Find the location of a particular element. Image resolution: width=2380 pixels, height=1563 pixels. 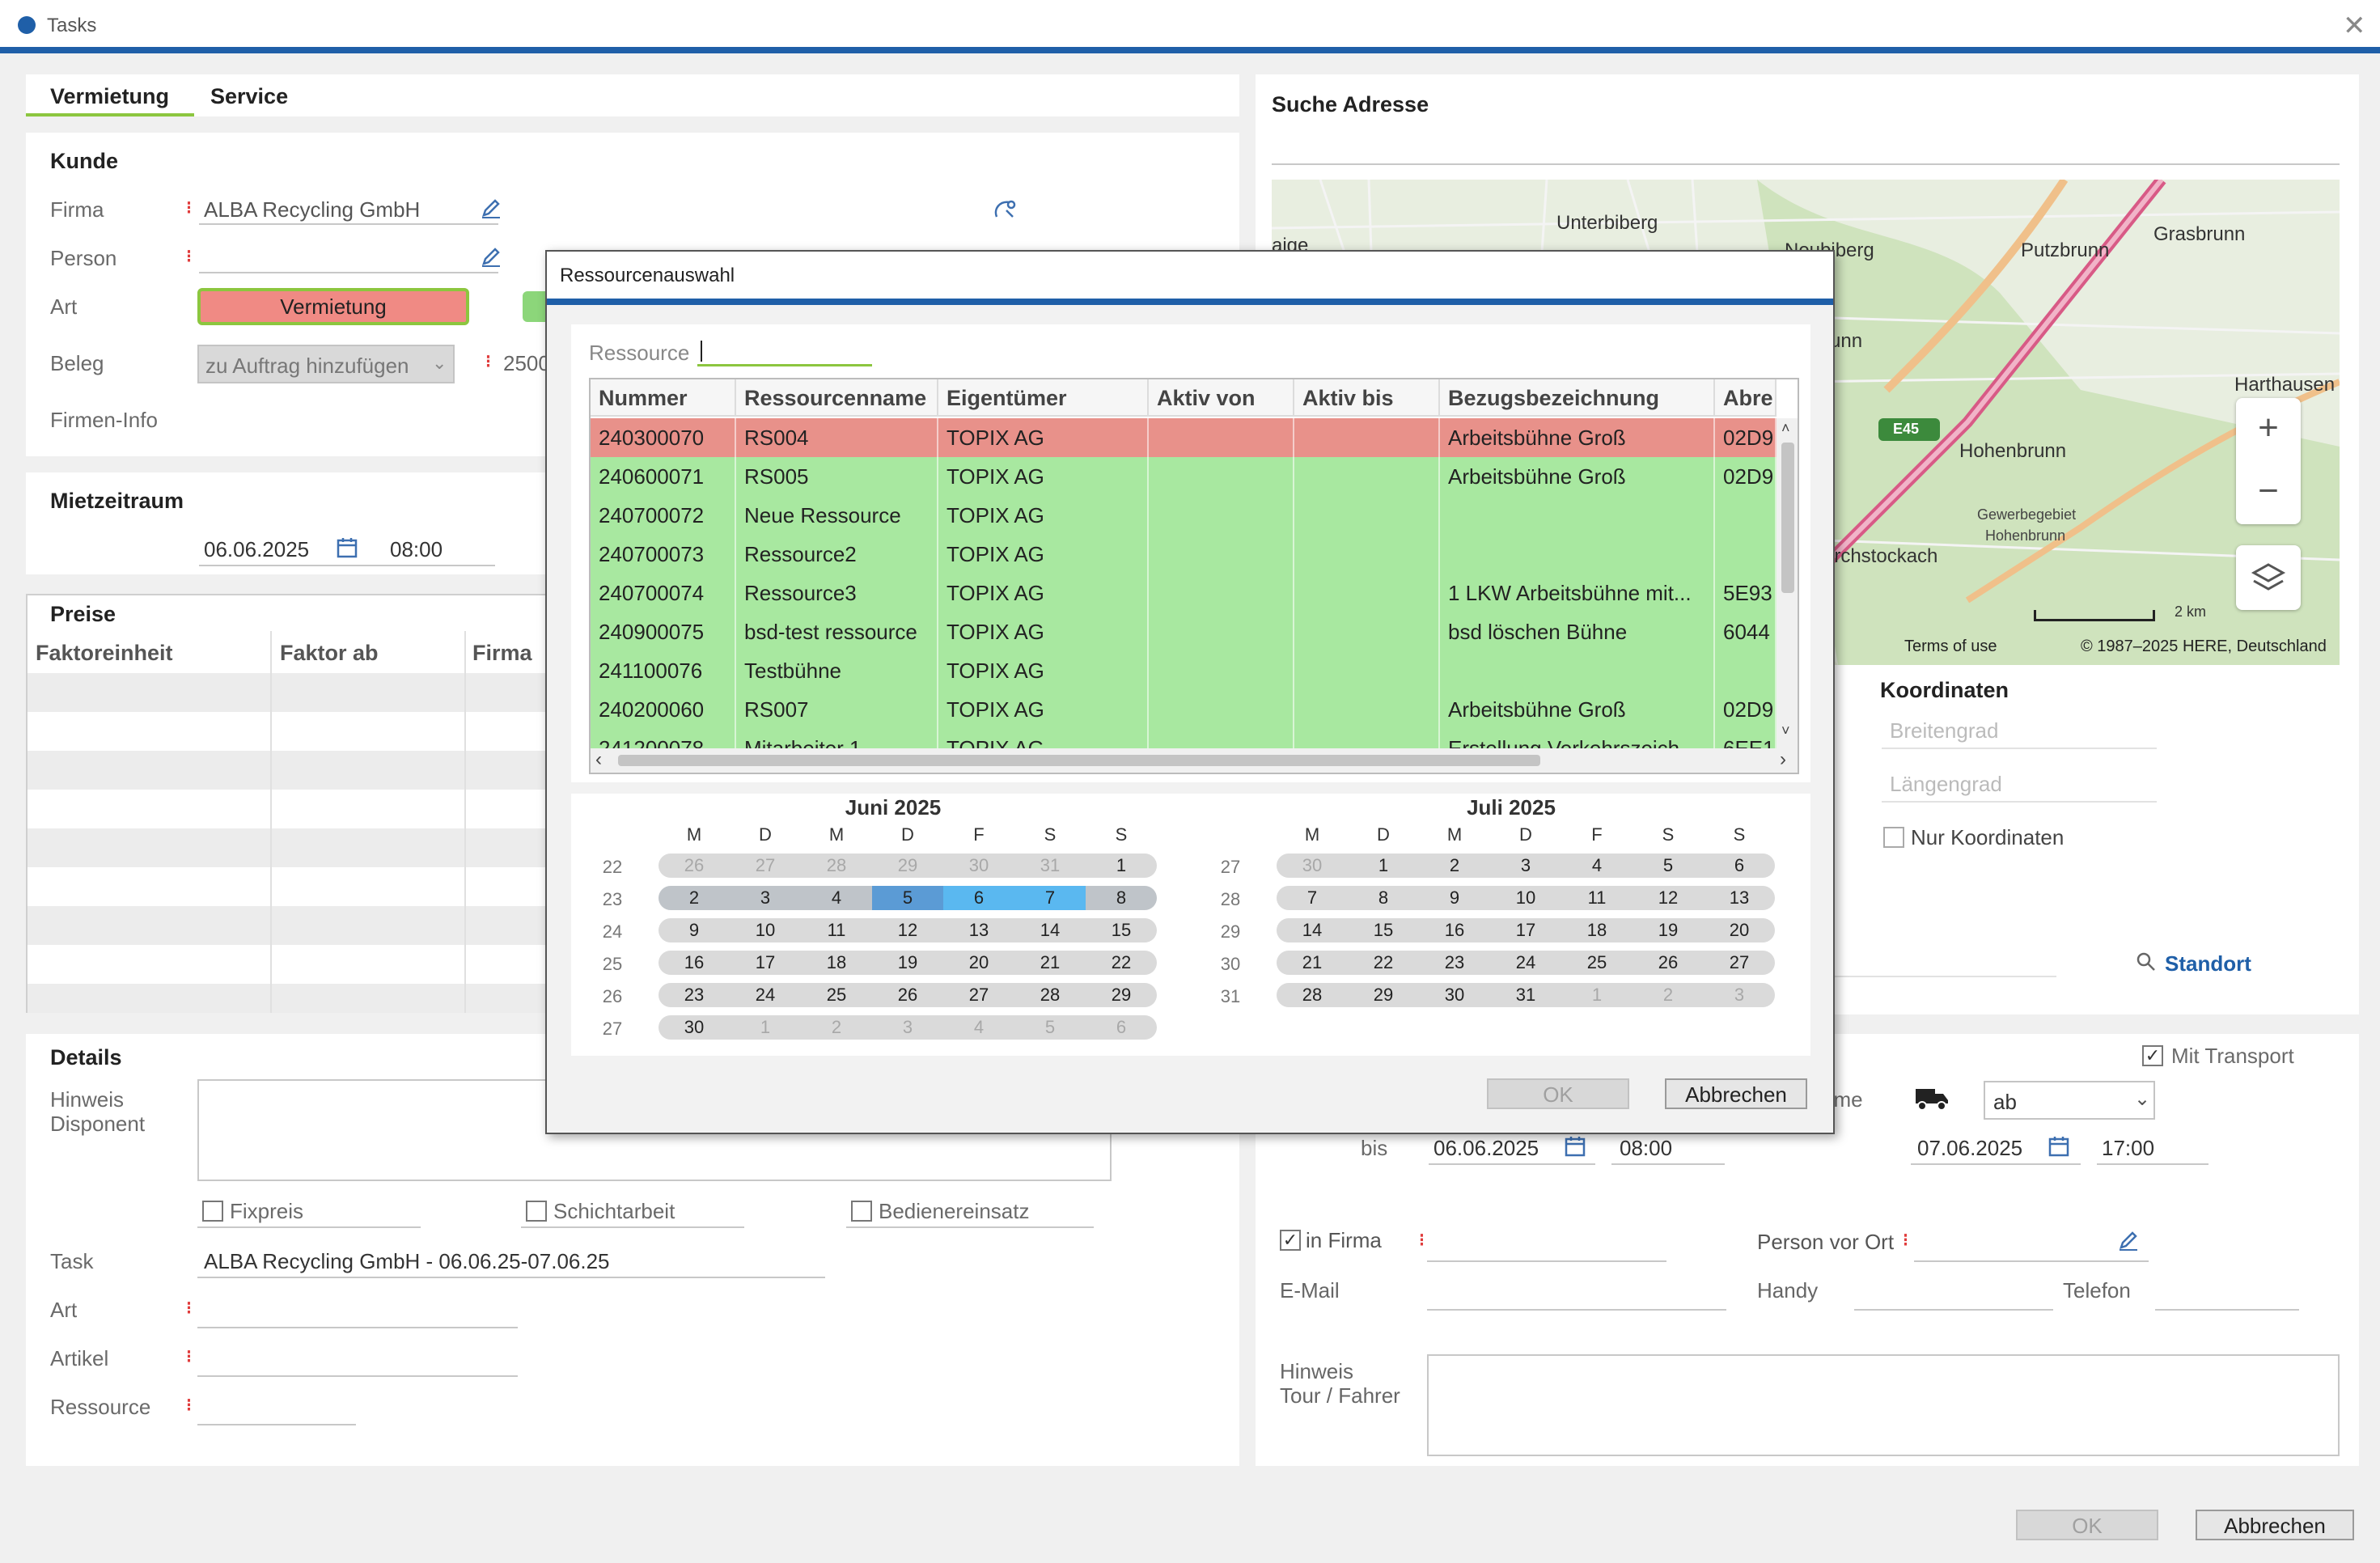

footer-ok-button: OK is located at coordinates (2087, 1525).